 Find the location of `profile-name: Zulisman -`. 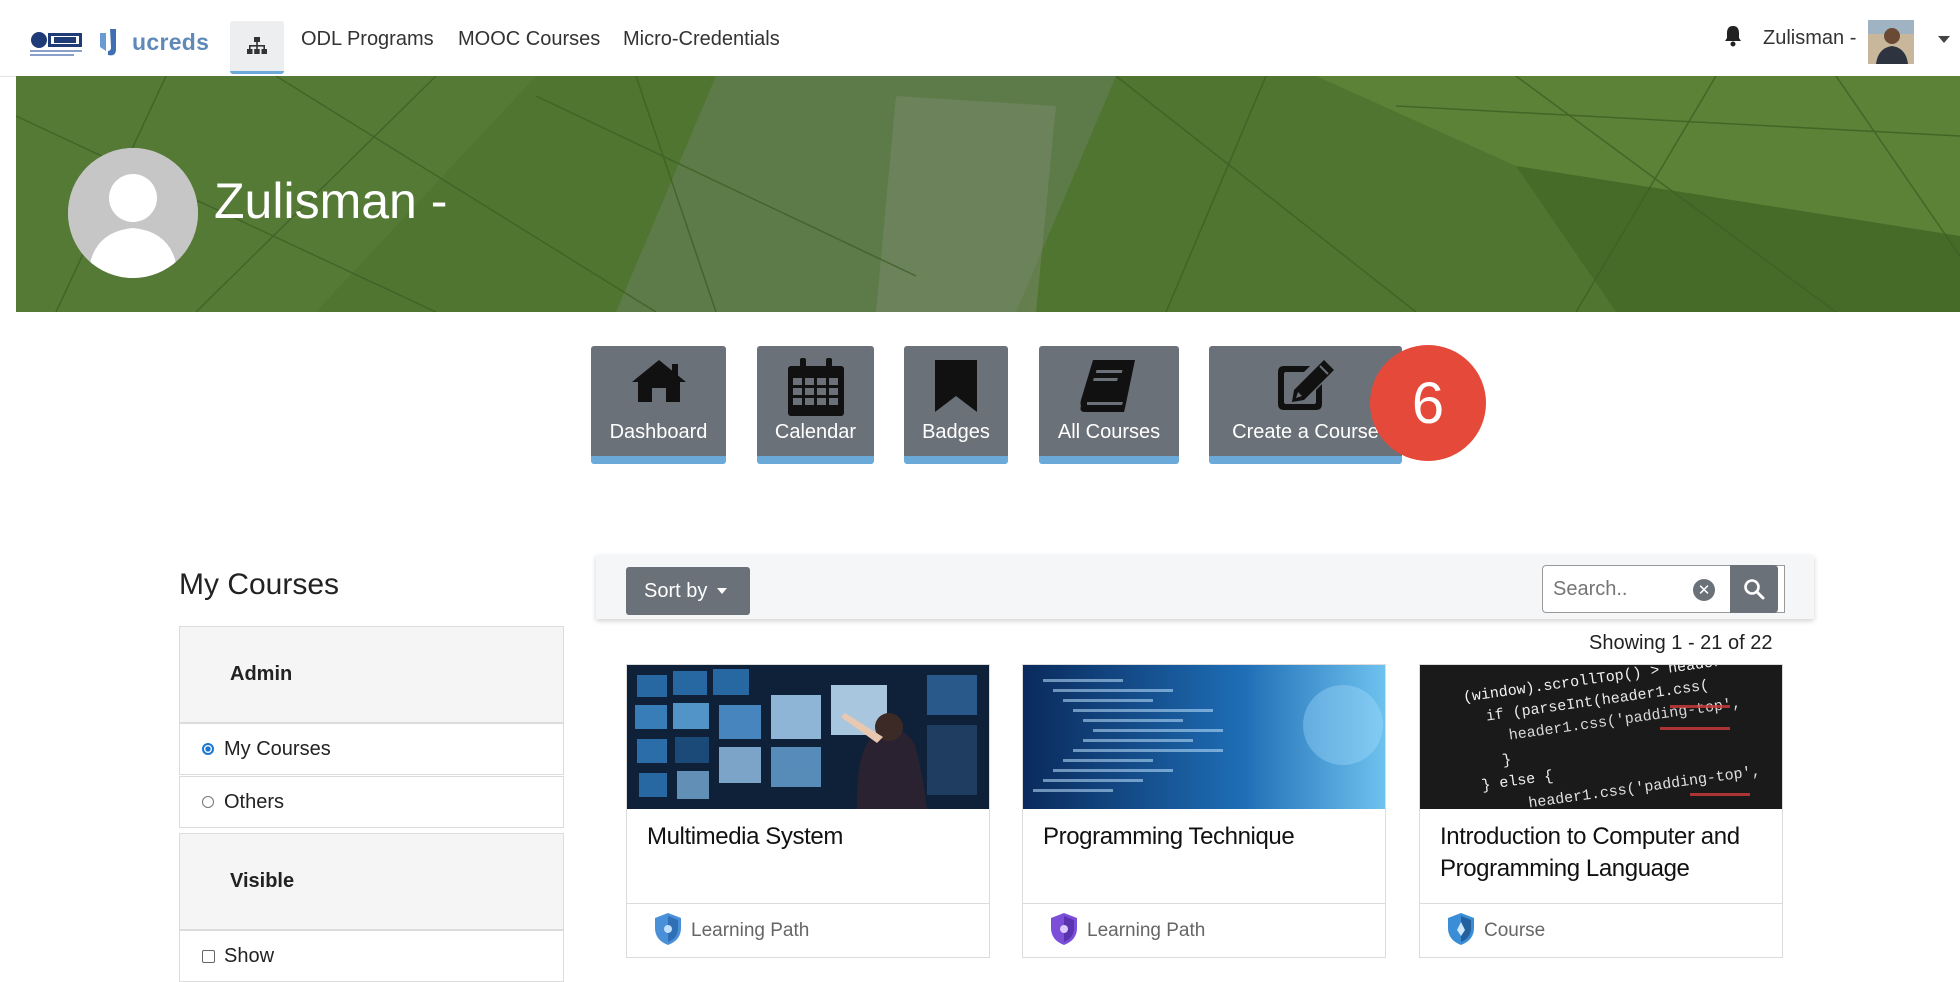

profile-name: Zulisman - is located at coordinates (331, 201).